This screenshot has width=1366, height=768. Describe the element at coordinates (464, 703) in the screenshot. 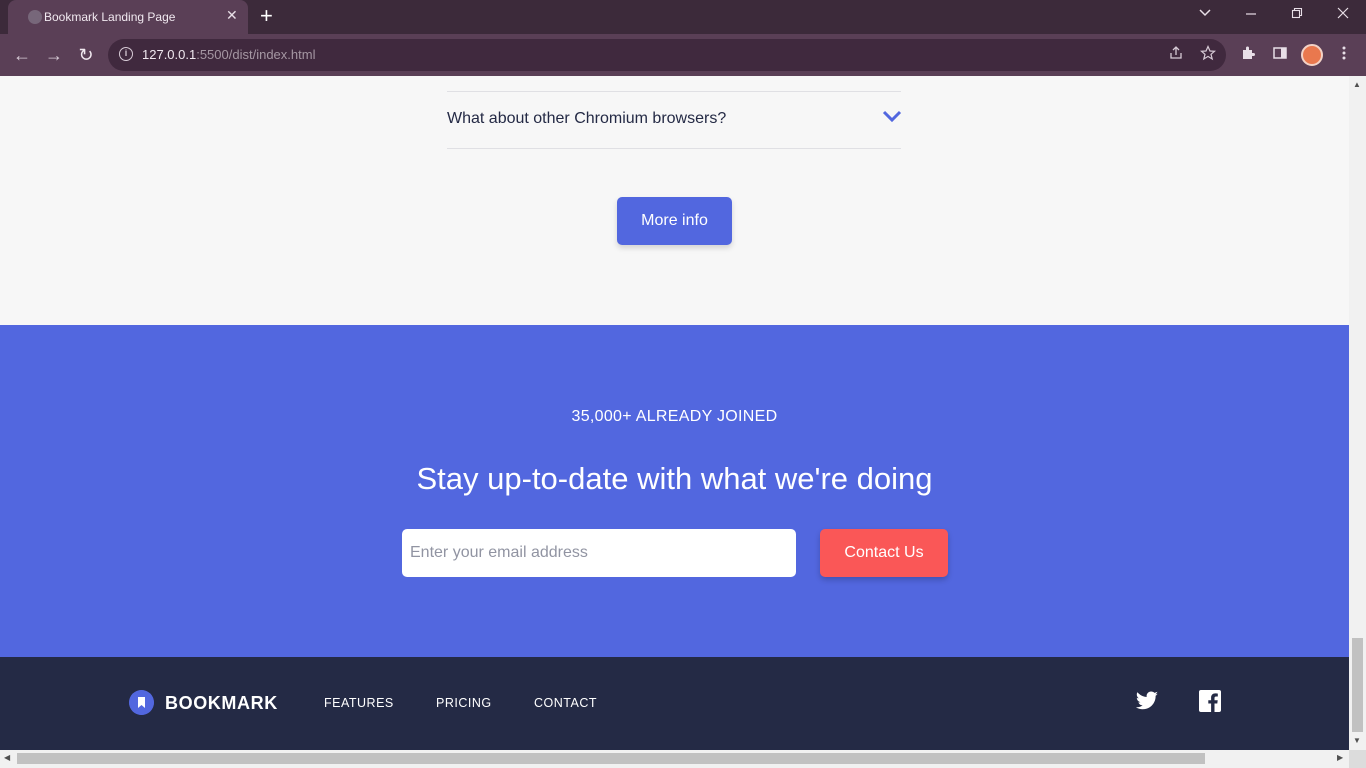

I see `footer-link-pricing: PRICING` at that location.